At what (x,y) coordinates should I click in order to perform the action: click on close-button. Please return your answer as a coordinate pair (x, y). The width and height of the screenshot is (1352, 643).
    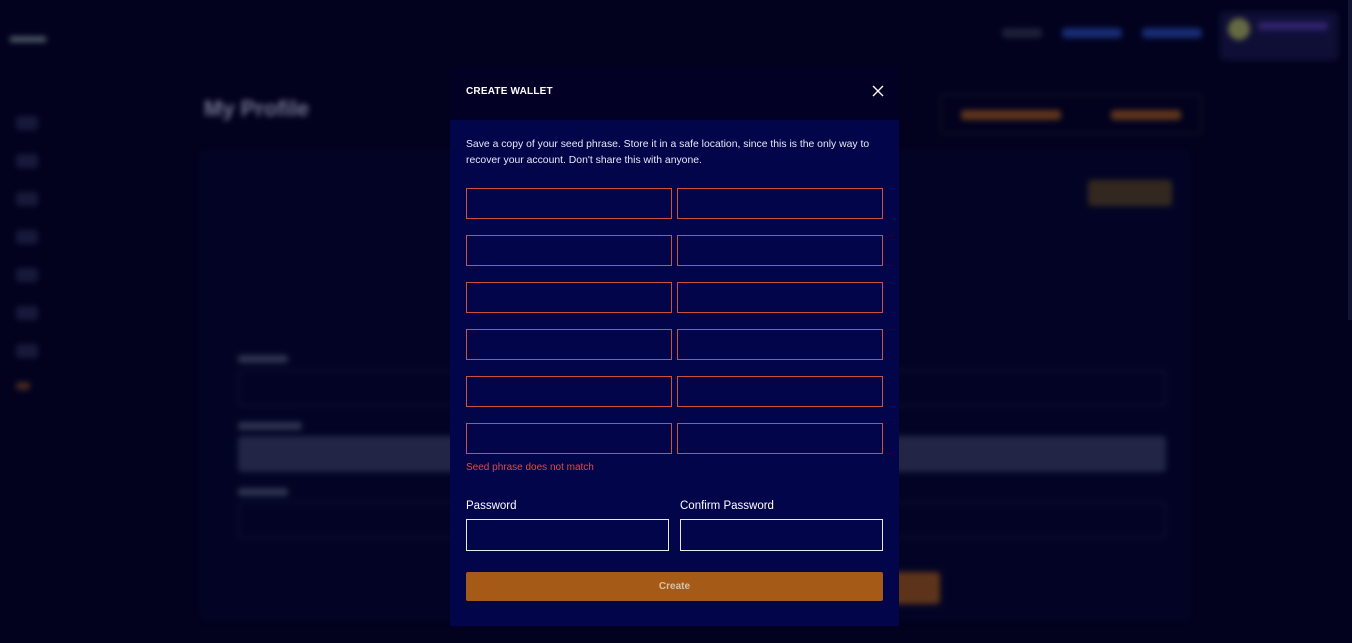
    Looking at the image, I should click on (878, 91).